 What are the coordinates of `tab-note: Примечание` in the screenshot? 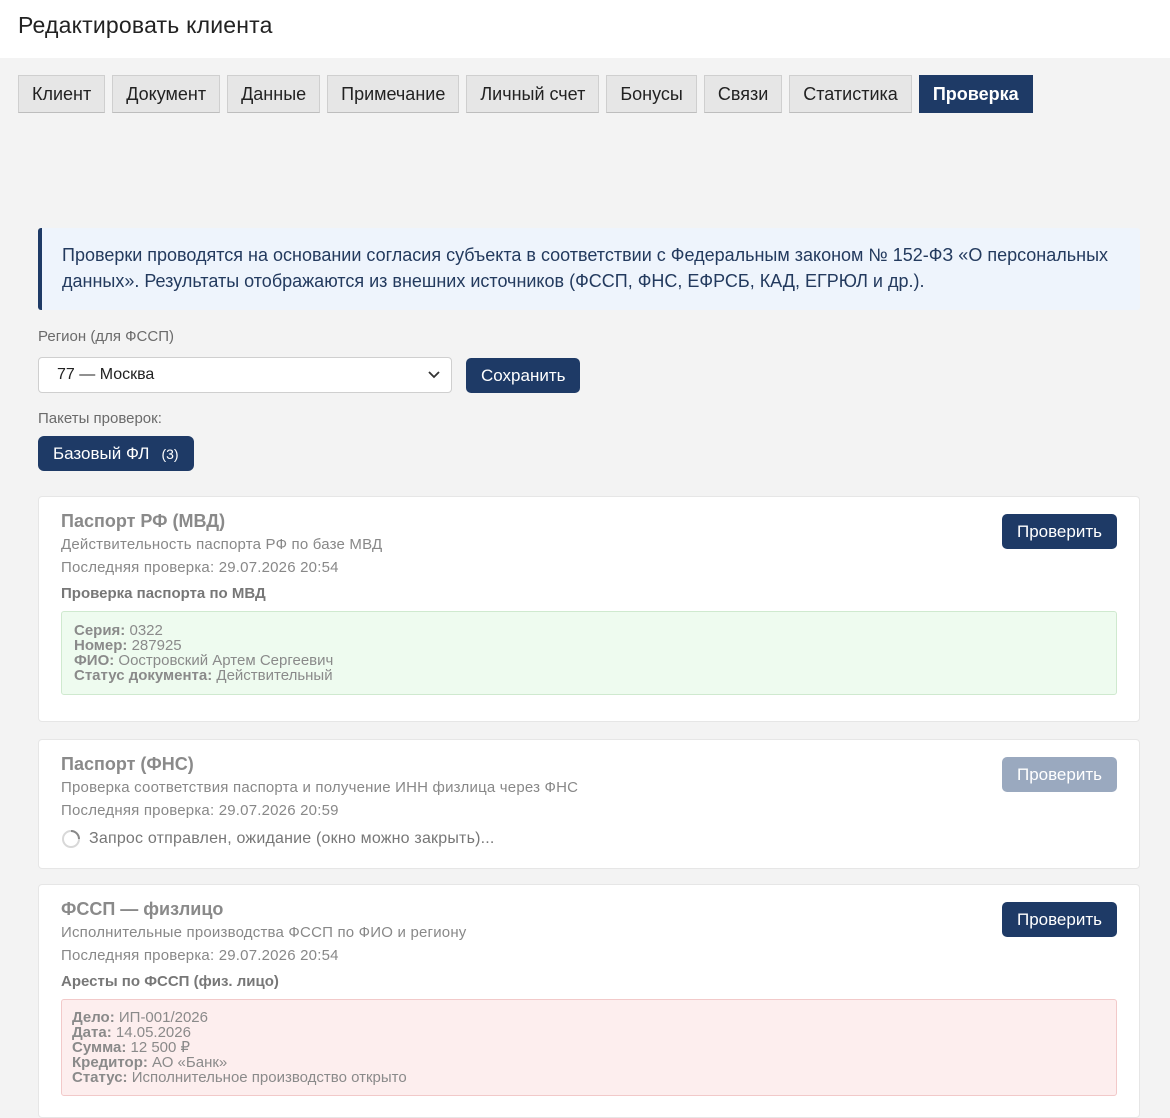 It's located at (393, 94).